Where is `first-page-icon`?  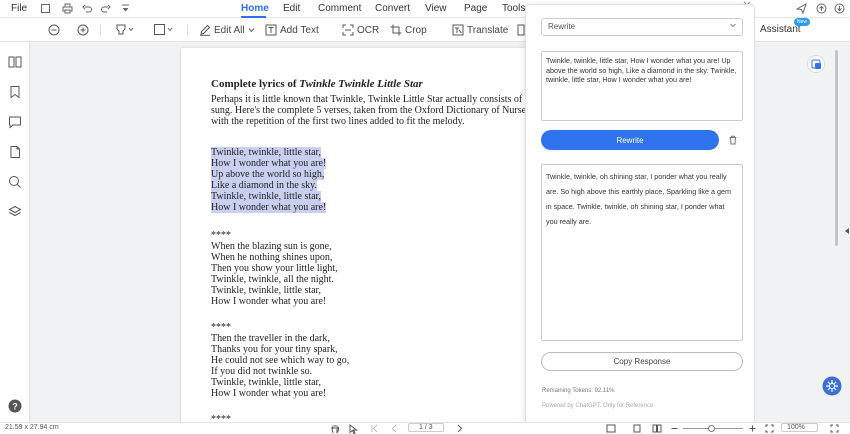 first-page-icon is located at coordinates (374, 428).